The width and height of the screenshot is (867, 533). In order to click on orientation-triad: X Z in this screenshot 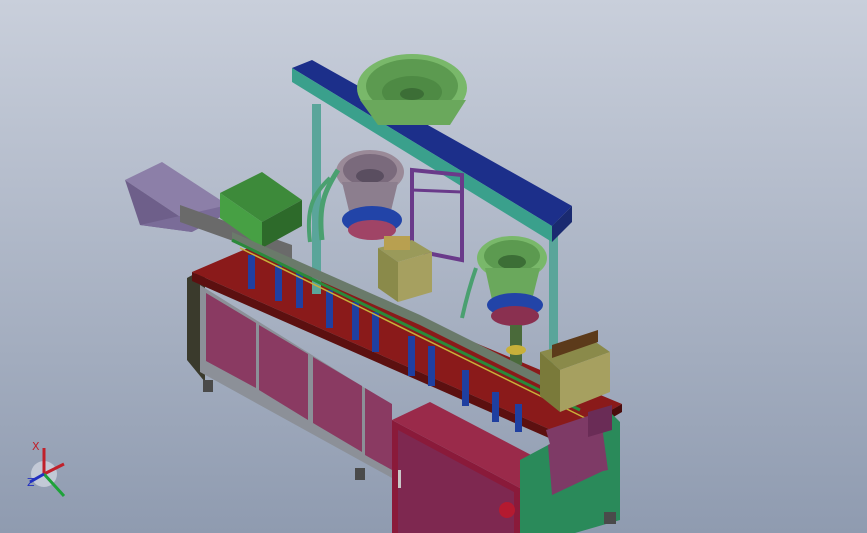, I will do `click(46, 469)`.